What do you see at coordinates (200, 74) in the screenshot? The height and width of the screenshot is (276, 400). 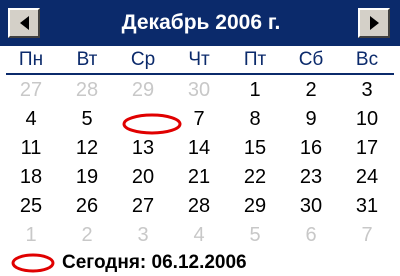 I see `weekday-divider` at bounding box center [200, 74].